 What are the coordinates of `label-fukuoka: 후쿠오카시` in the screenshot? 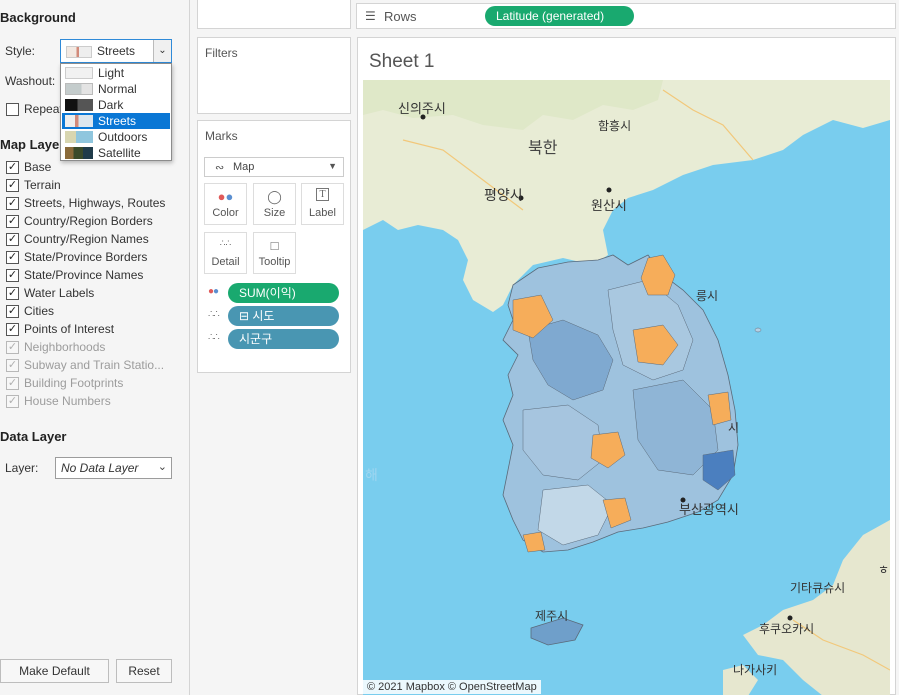 It's located at (786, 629).